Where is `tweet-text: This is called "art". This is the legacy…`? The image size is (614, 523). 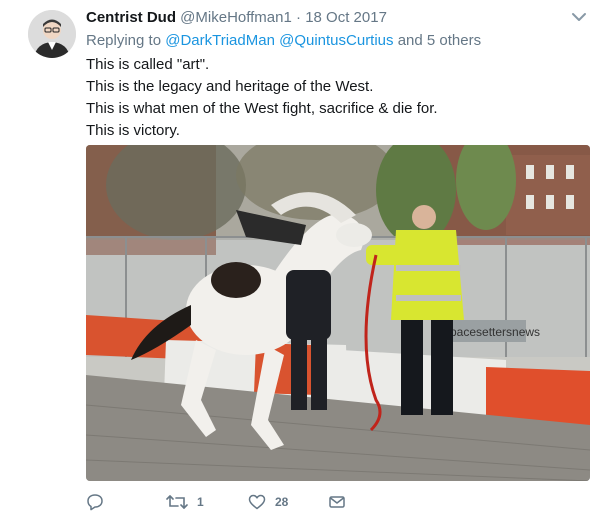 tweet-text: This is called "art". This is the legacy… is located at coordinates (262, 98).